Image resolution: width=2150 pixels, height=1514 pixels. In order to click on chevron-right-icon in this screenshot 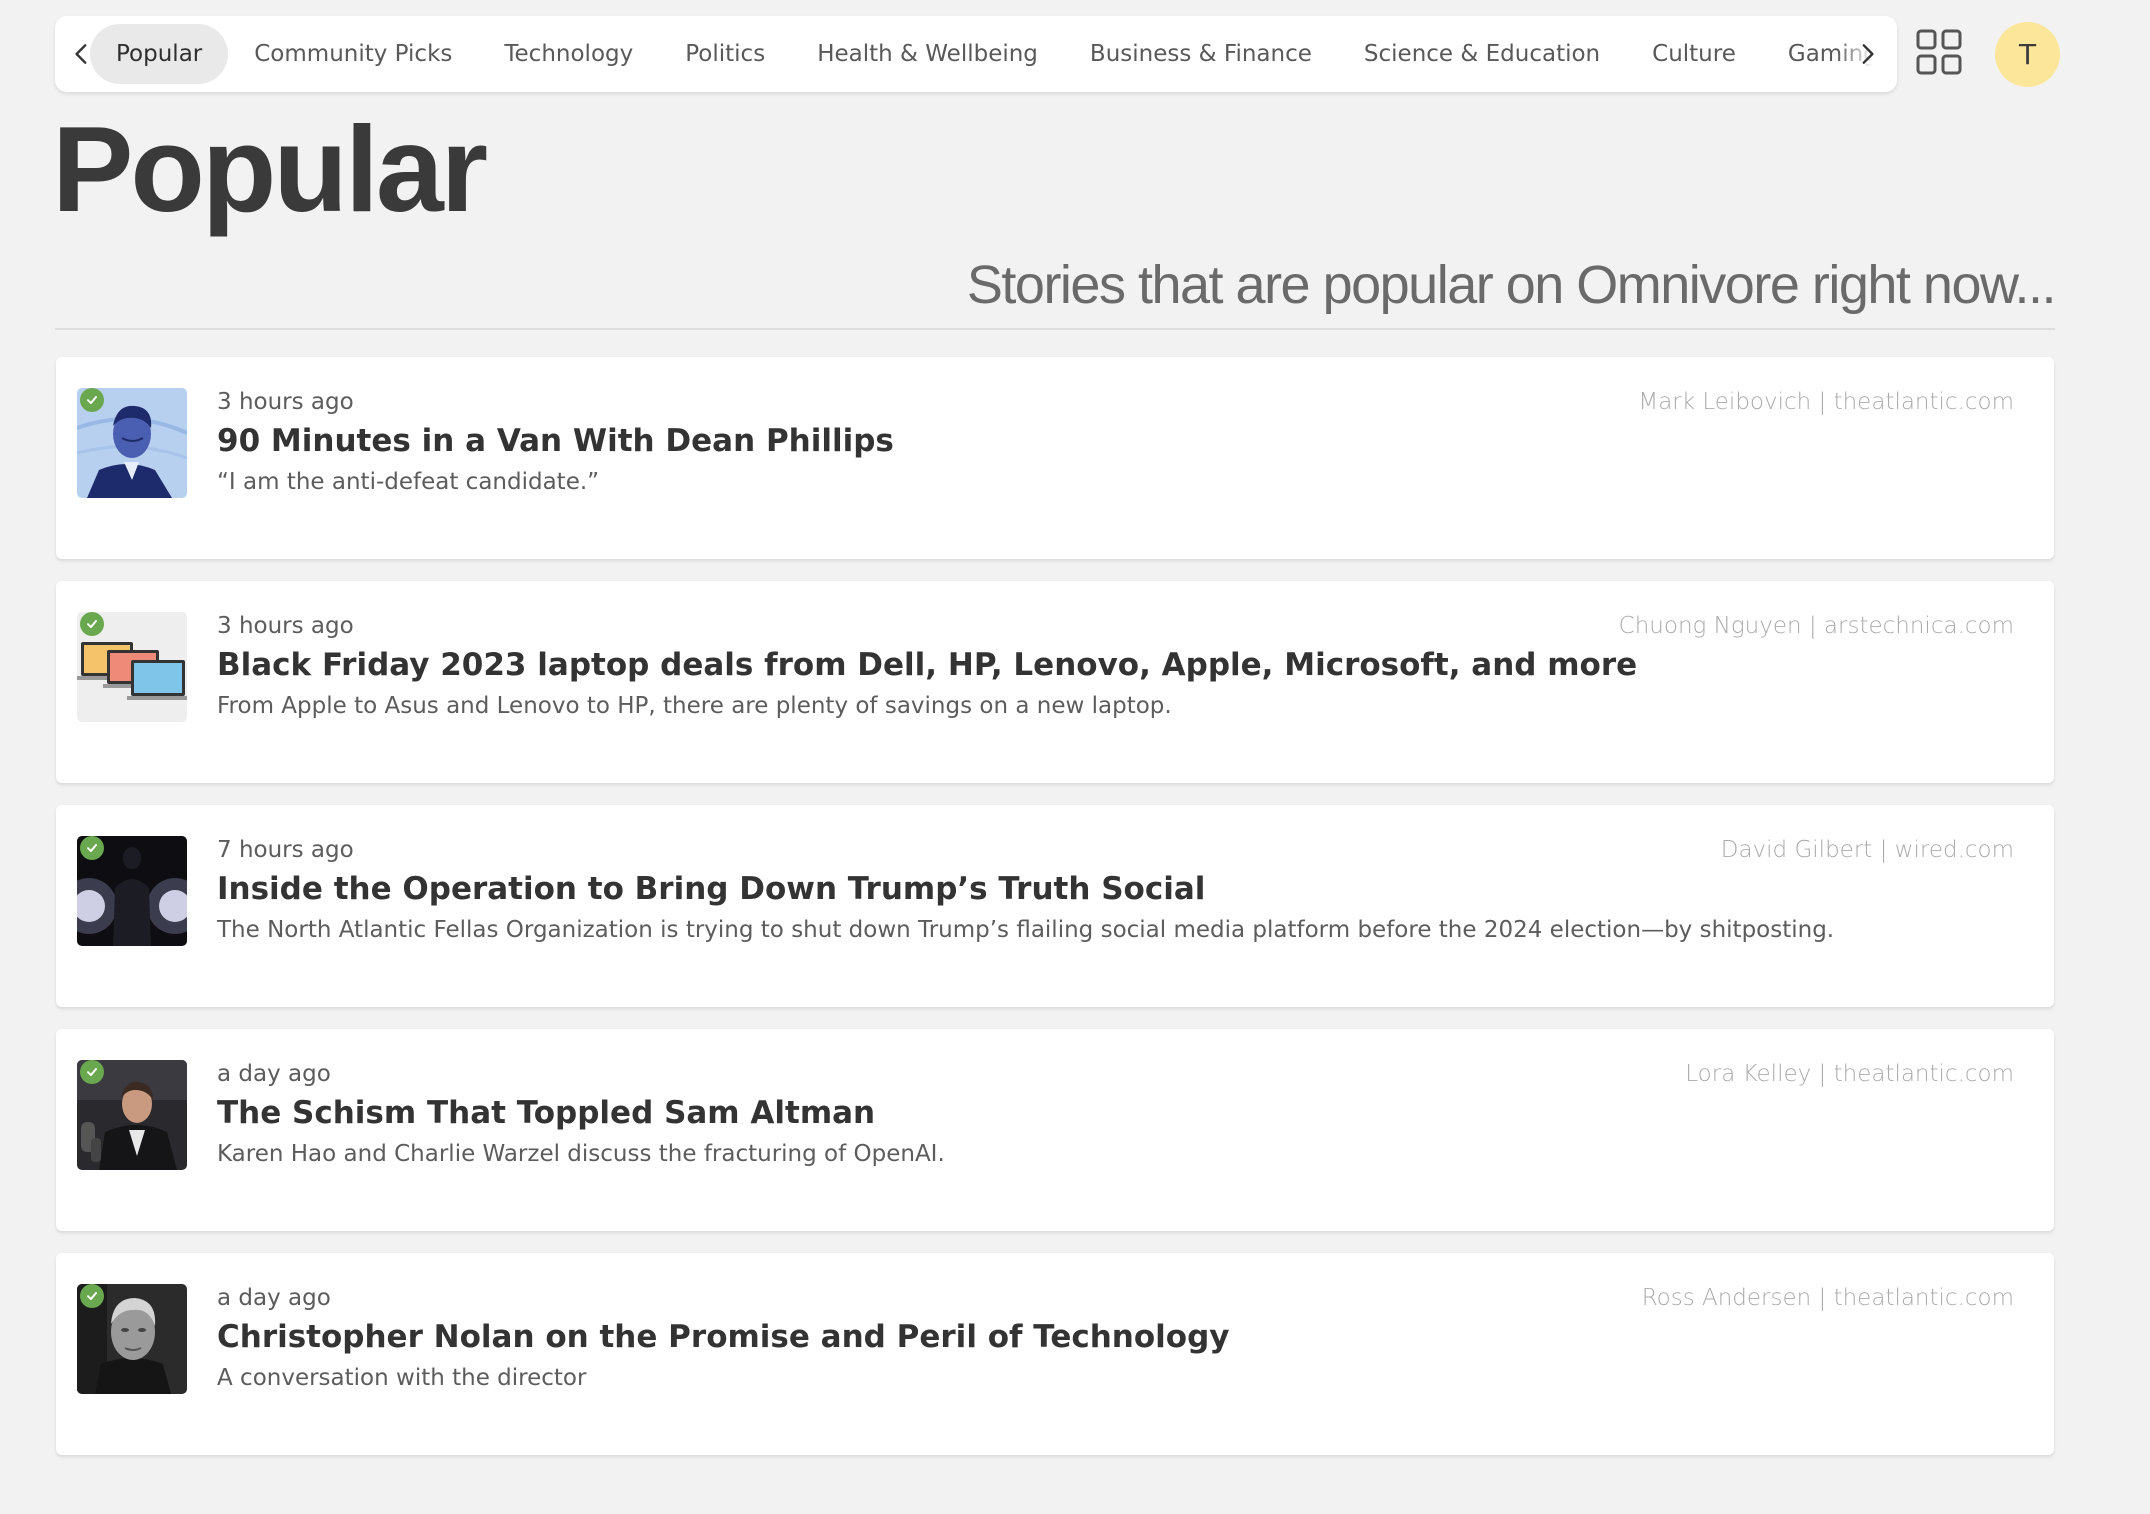, I will do `click(1868, 54)`.